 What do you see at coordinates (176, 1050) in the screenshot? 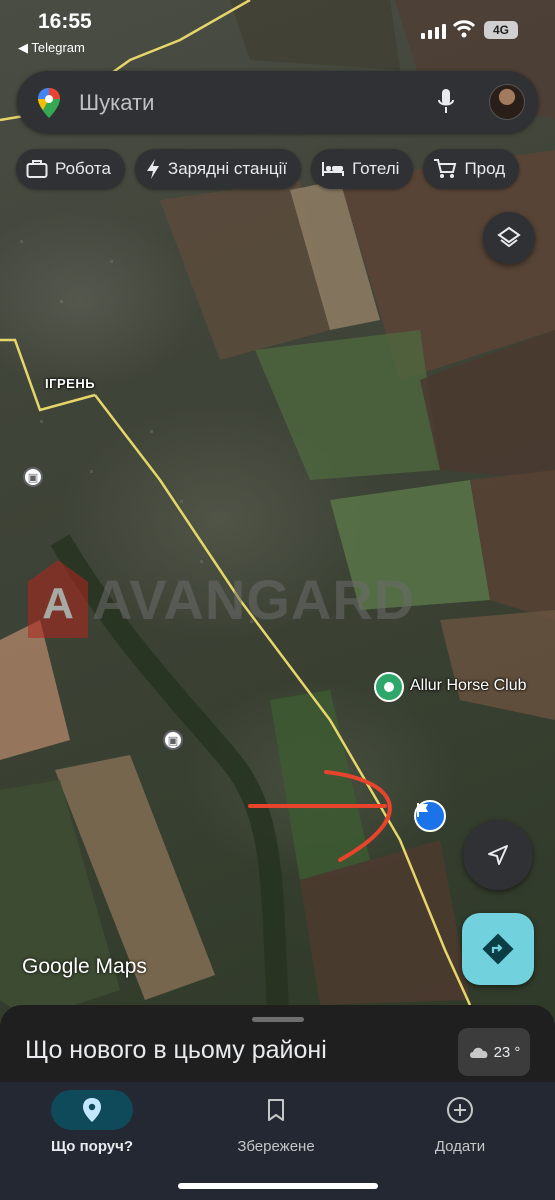
I see `sheet-title: Що нового в цьому районі` at bounding box center [176, 1050].